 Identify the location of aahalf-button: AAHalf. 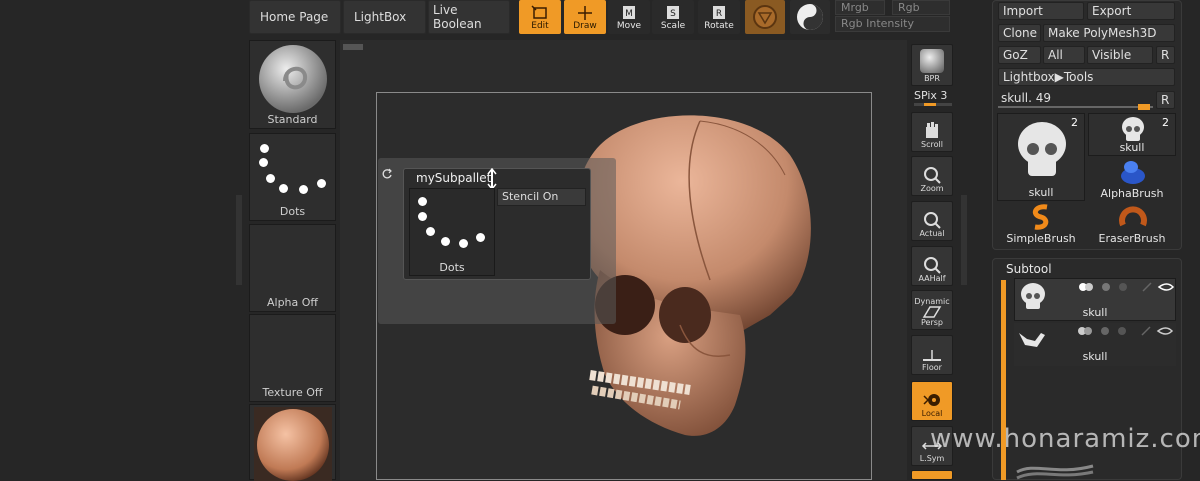
(932, 266).